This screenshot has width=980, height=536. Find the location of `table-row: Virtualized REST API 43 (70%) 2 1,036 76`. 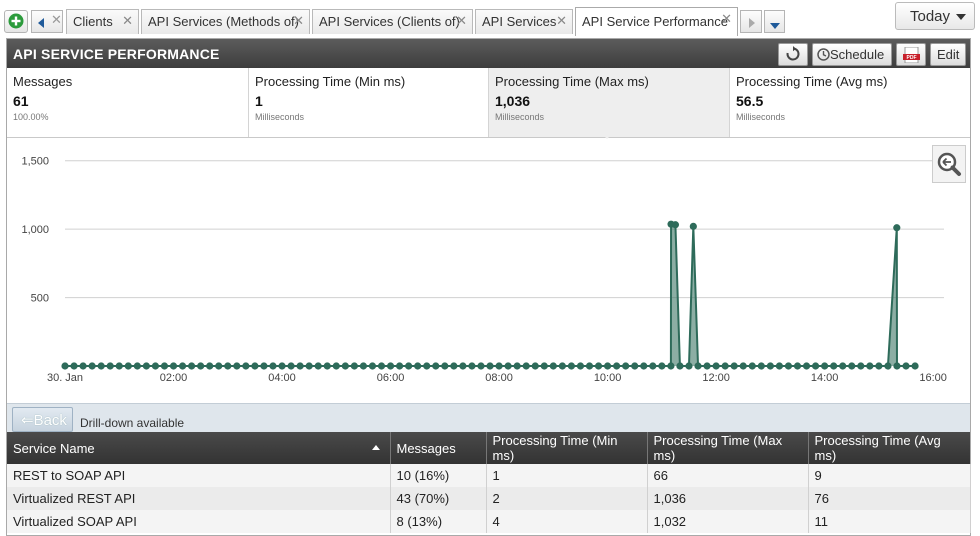

table-row: Virtualized REST API 43 (70%) 2 1,036 76 is located at coordinates (489, 498).